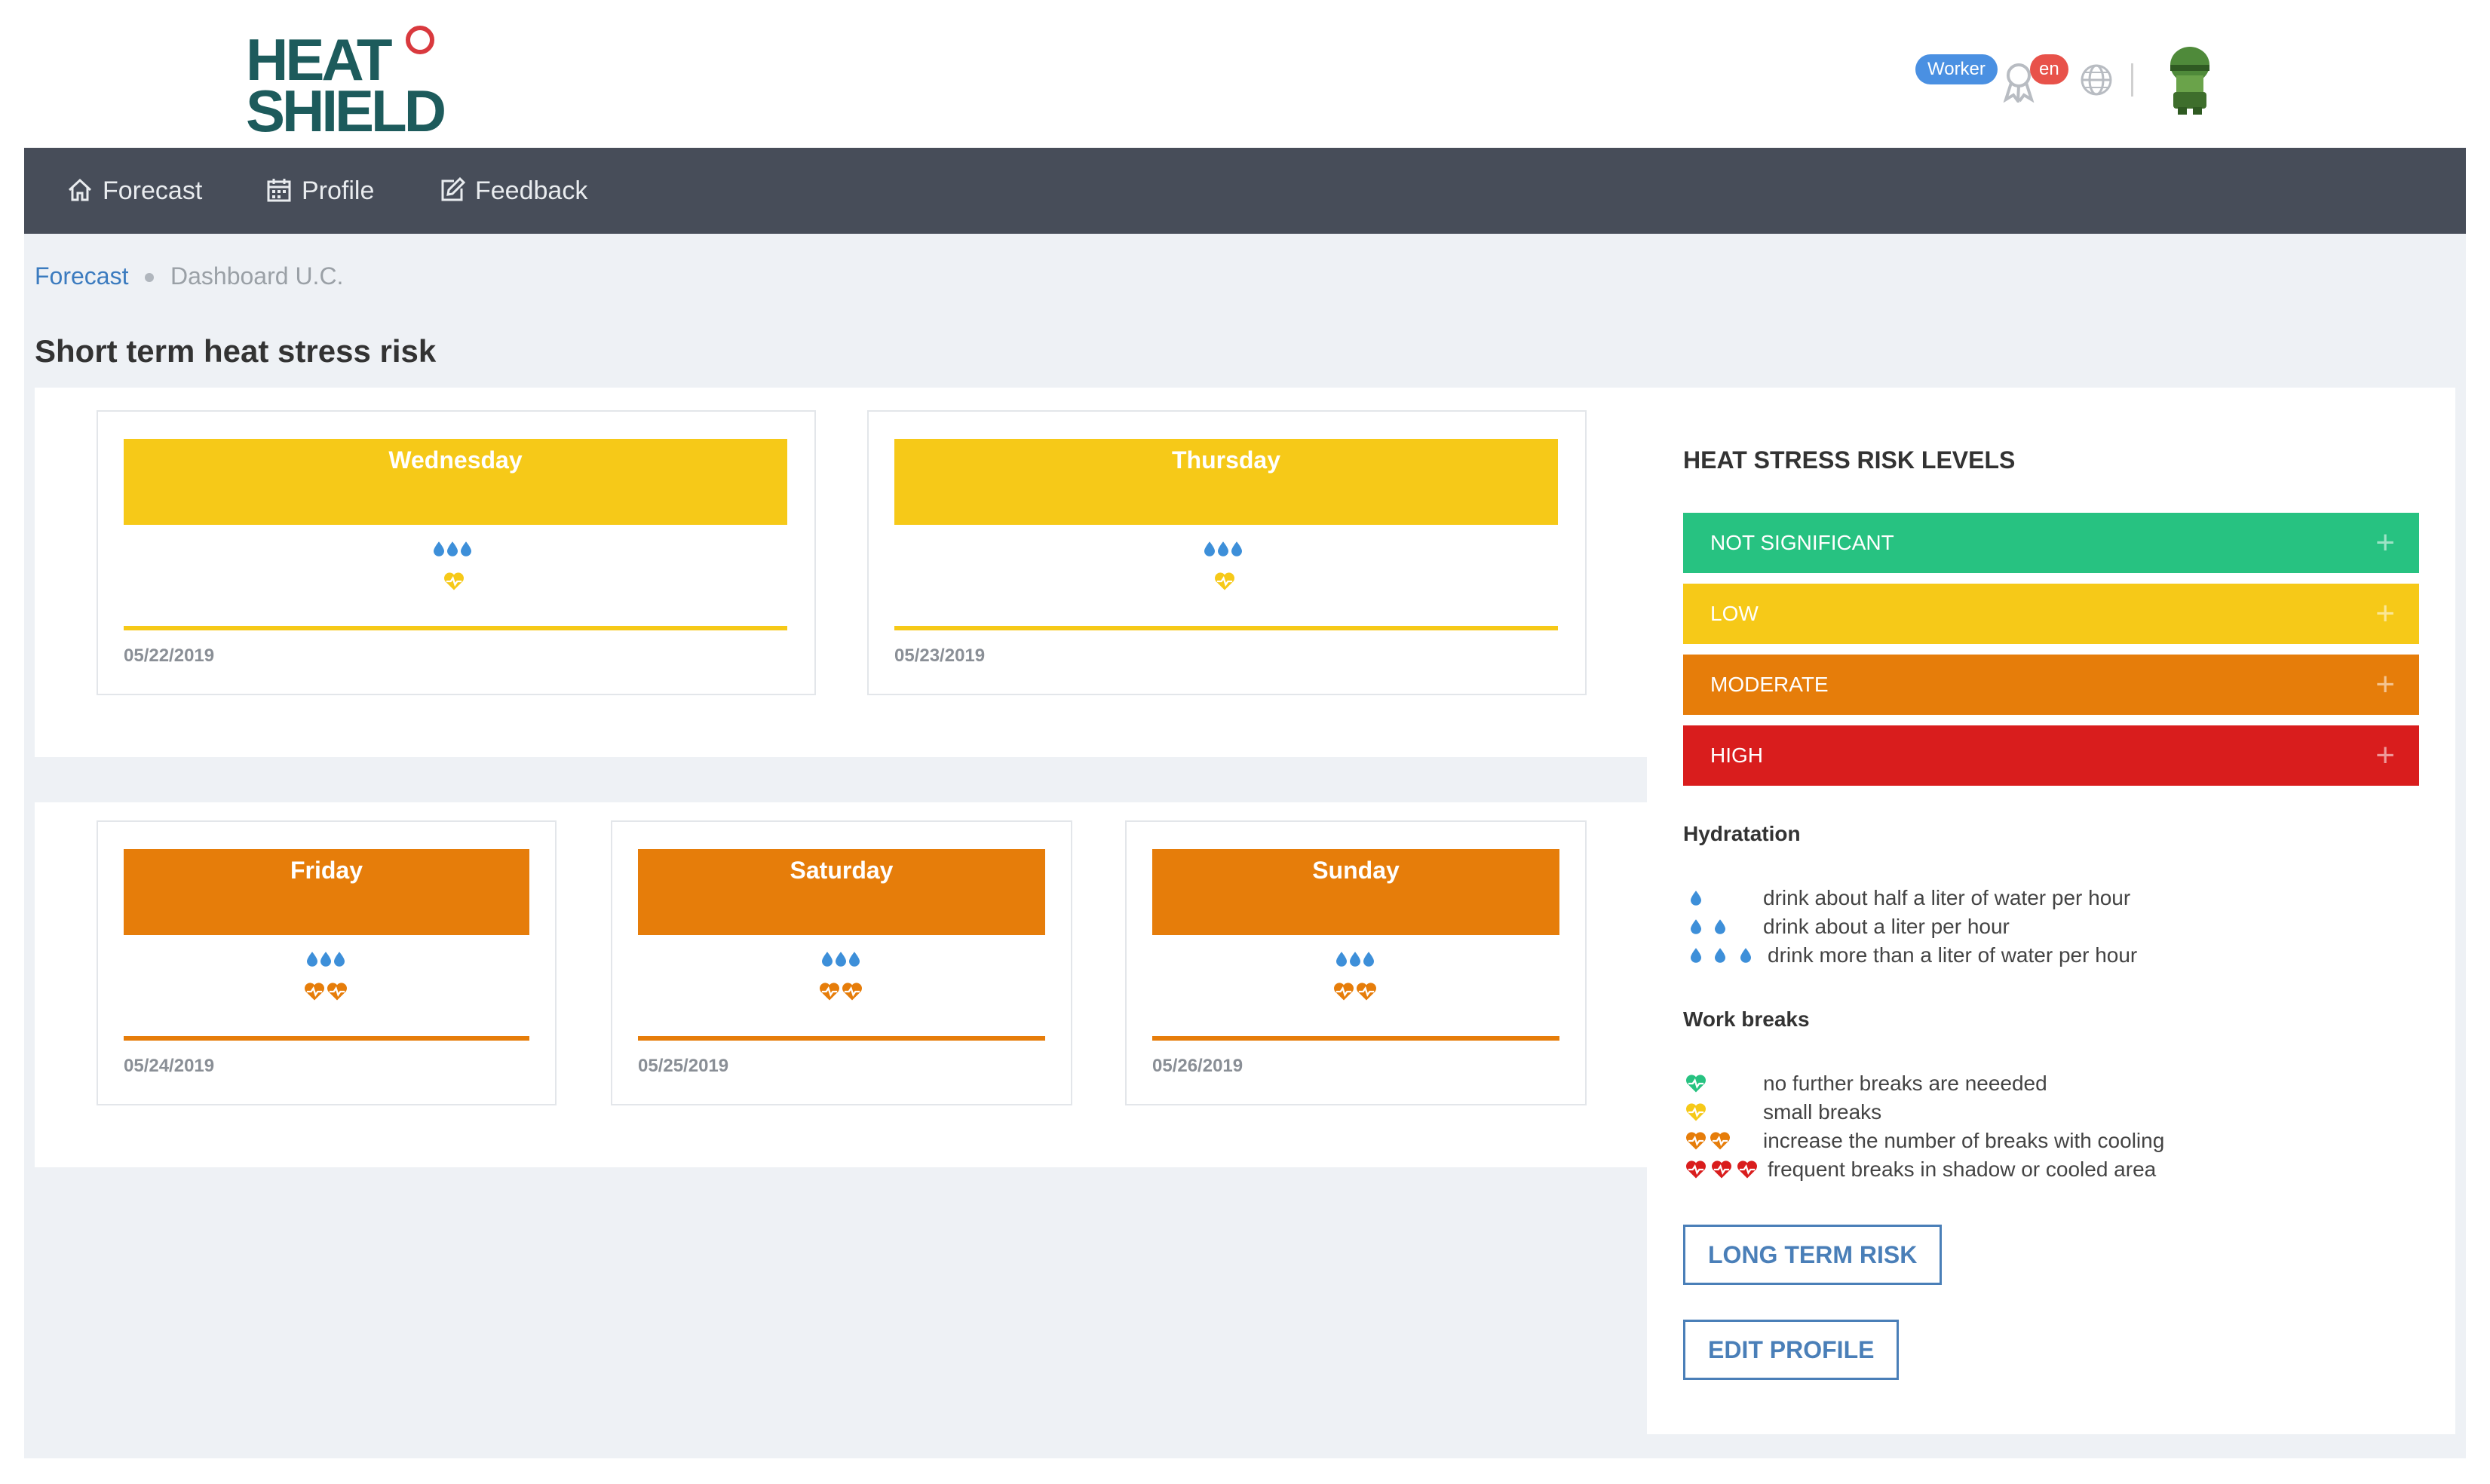 The image size is (2490, 1484). Describe the element at coordinates (1734, 613) in the screenshot. I see `risk-level-label: LOW` at that location.